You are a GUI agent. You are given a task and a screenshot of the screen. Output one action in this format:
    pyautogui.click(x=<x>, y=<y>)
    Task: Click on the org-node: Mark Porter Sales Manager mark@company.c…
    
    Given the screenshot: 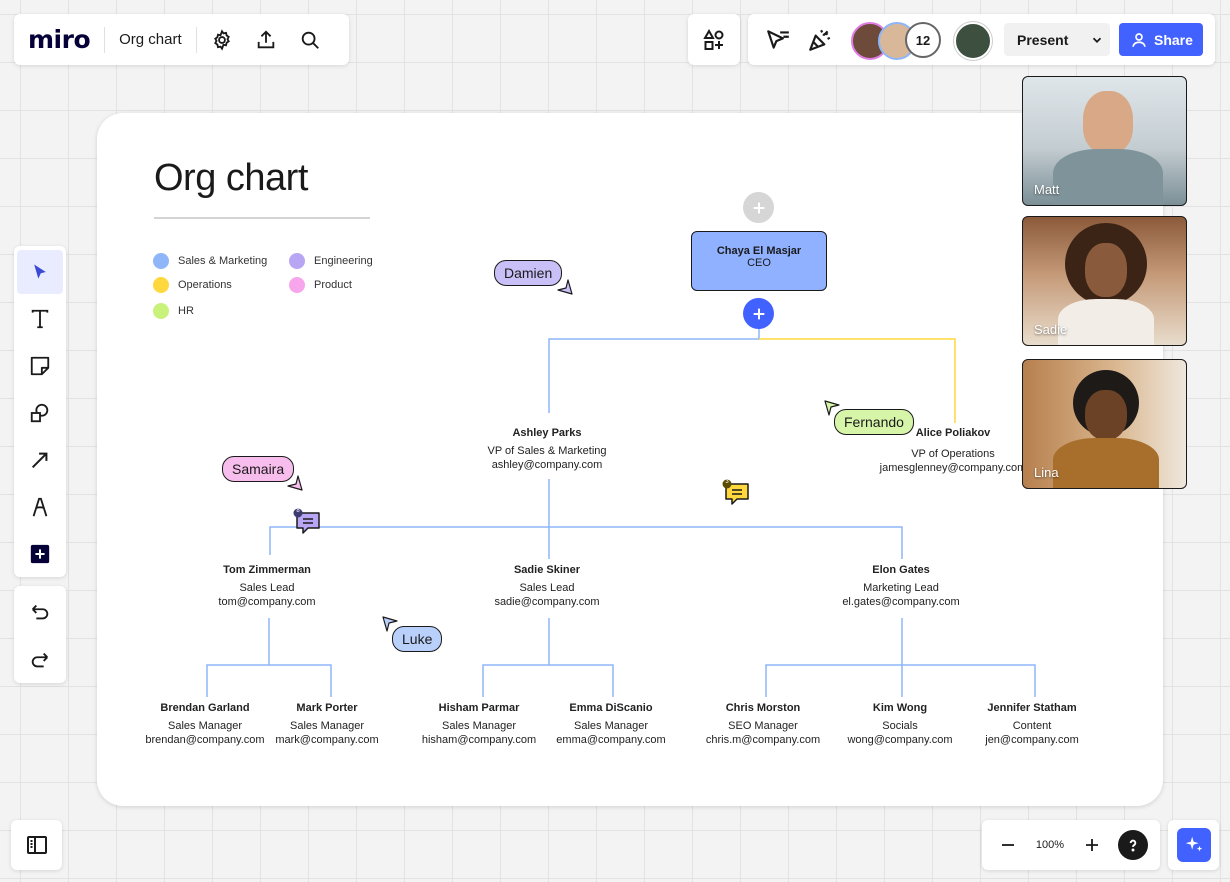 What is the action you would take?
    pyautogui.click(x=327, y=724)
    